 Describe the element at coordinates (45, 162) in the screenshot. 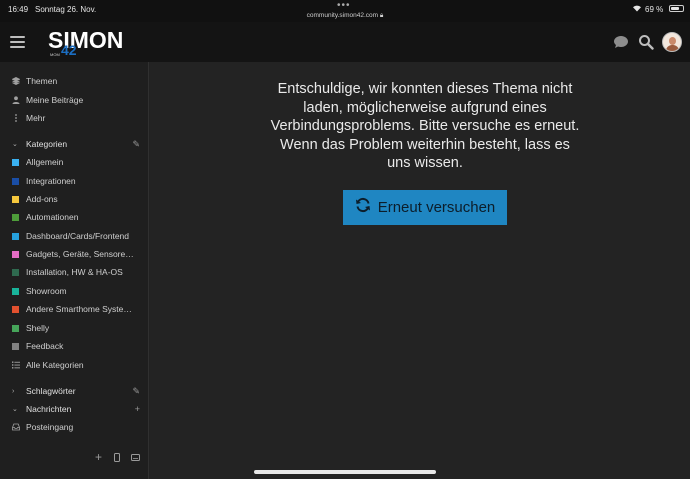

I see `category-label: Allgemein` at that location.